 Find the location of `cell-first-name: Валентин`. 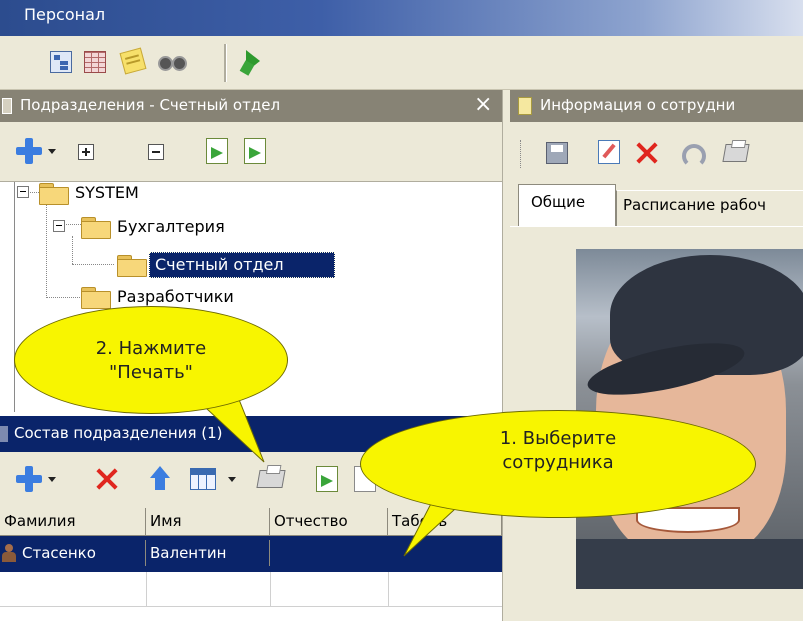

cell-first-name: Валентин is located at coordinates (208, 553).